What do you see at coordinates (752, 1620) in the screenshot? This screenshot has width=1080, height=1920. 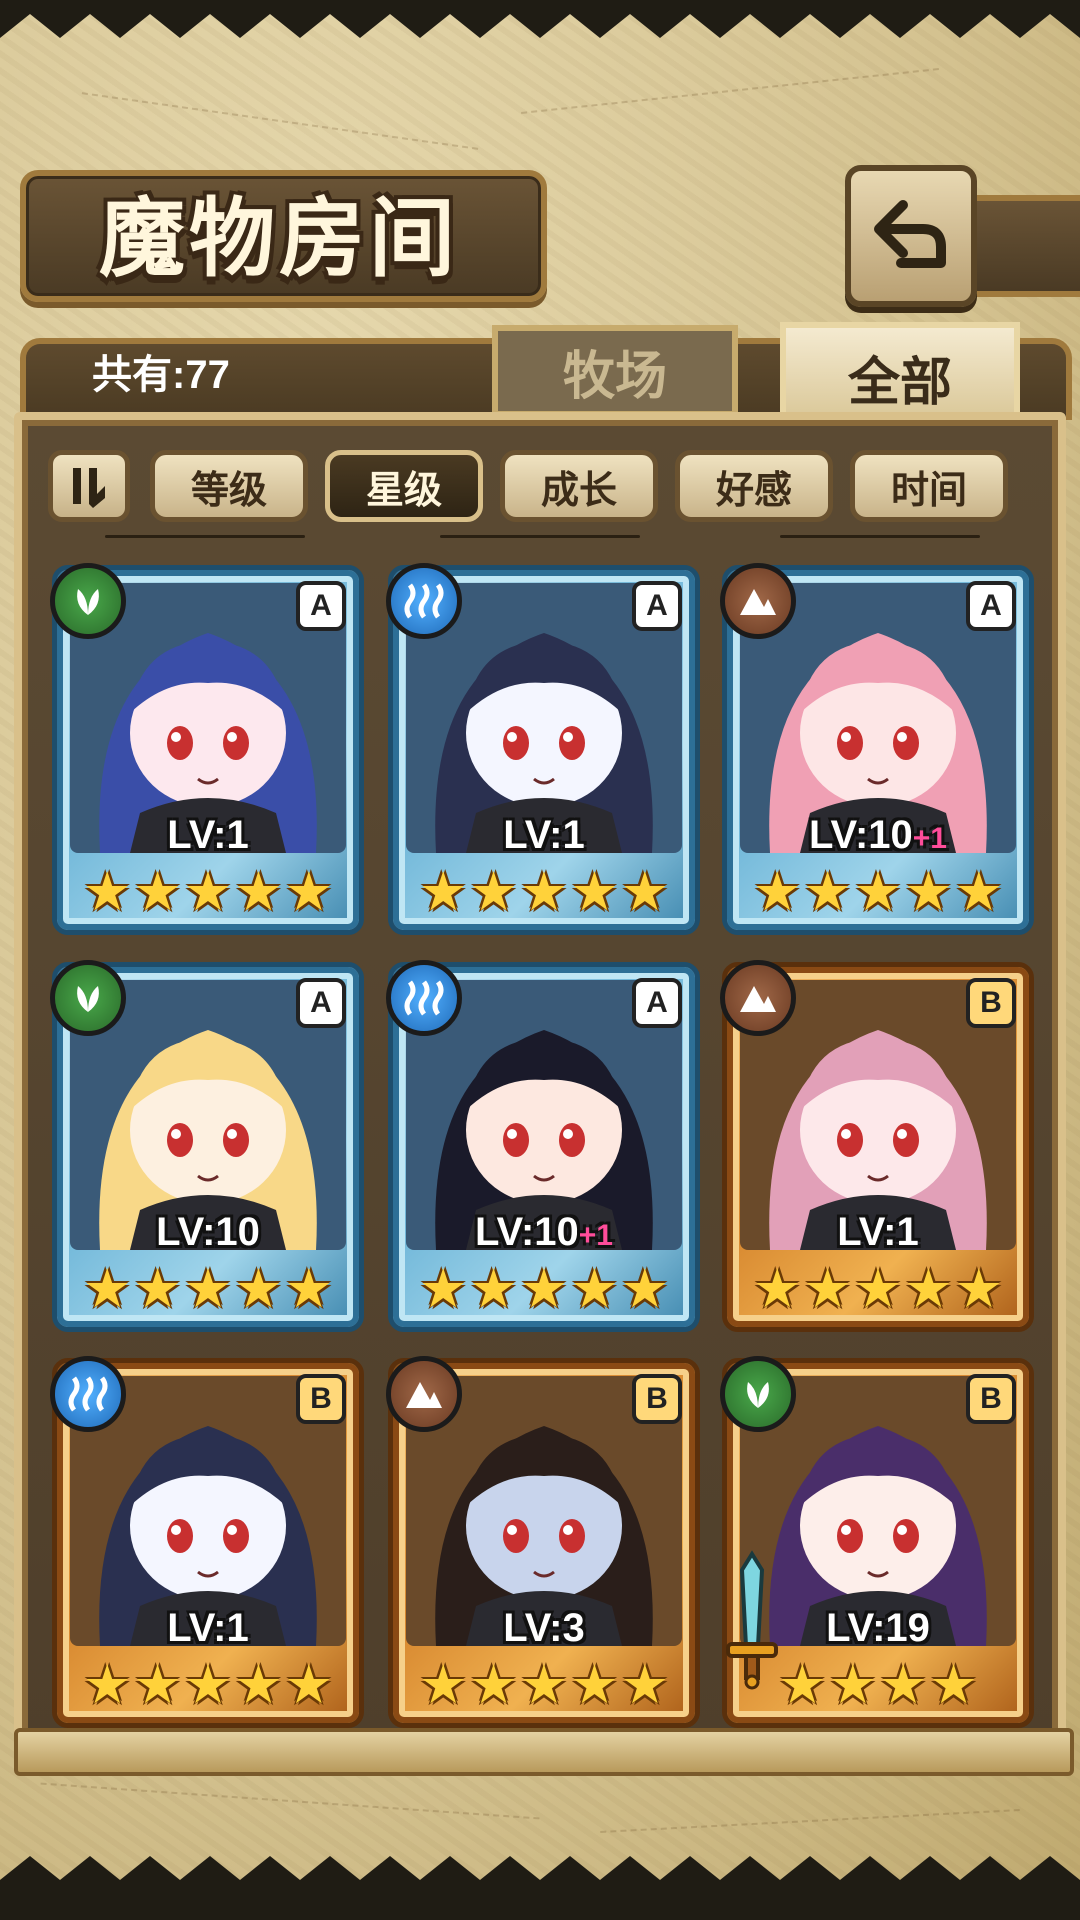 I see `sword-equipment-icon` at bounding box center [752, 1620].